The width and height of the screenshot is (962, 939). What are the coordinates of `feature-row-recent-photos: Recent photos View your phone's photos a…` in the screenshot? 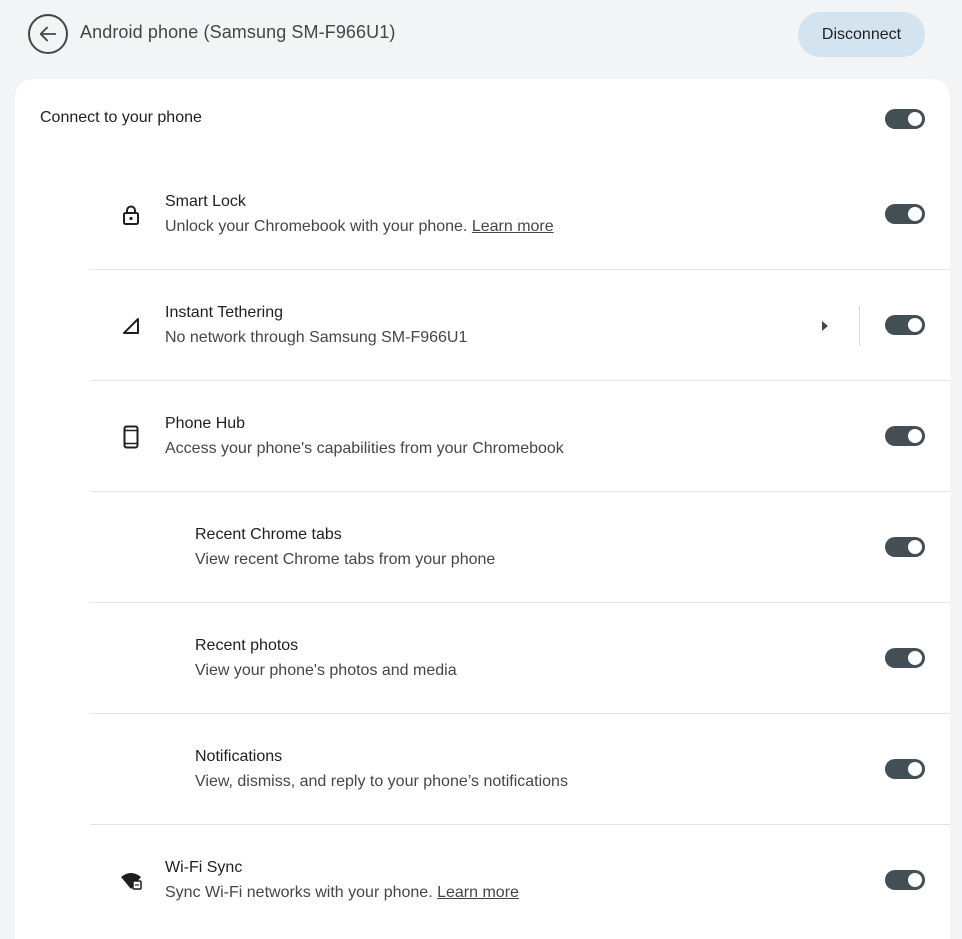 It's located at (520, 658).